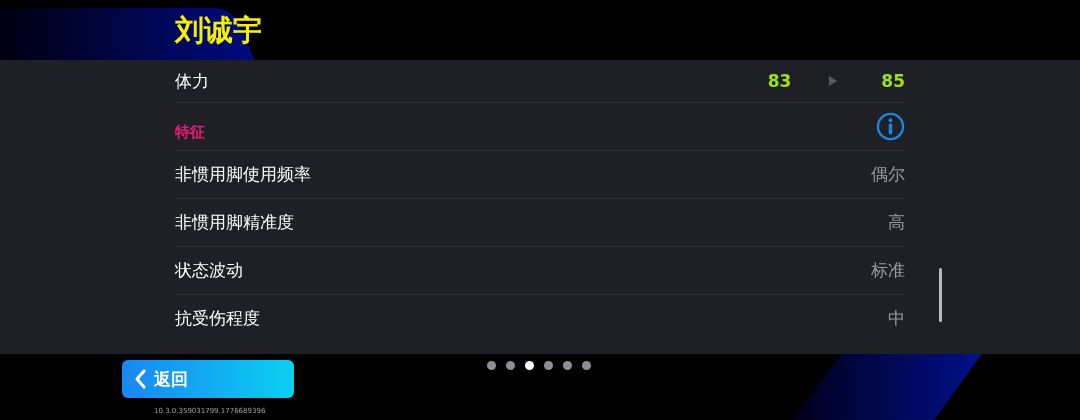 This screenshot has height=420, width=1080. Describe the element at coordinates (896, 318) in the screenshot. I see `trait-value: 中` at that location.